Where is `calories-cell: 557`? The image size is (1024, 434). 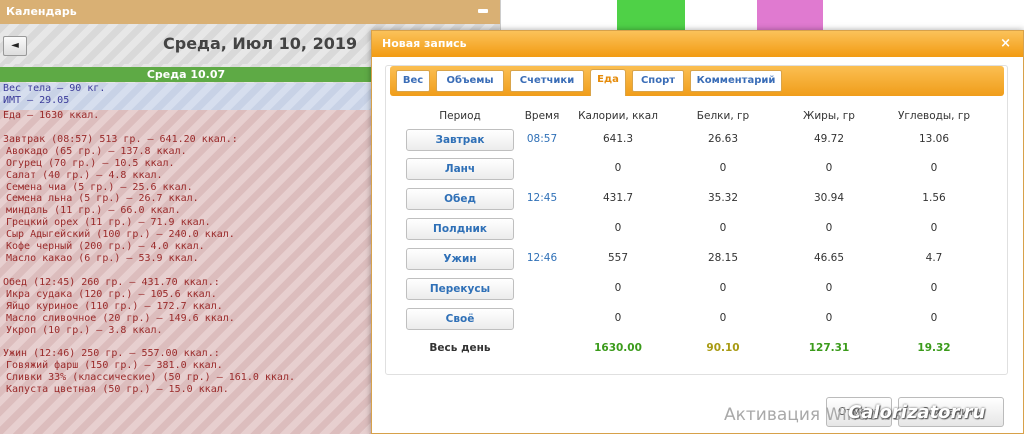
calories-cell: 557 is located at coordinates (618, 258).